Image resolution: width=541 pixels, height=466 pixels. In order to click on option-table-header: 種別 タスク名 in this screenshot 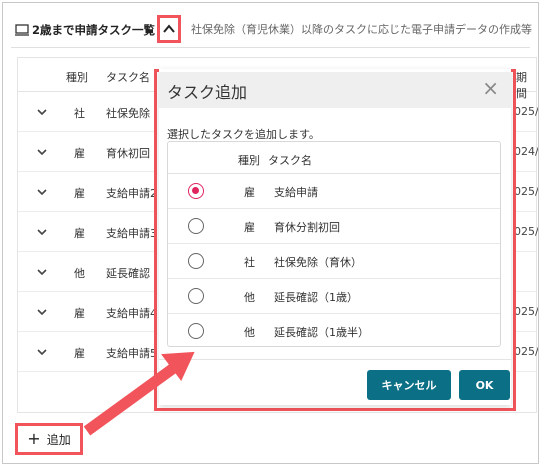, I will do `click(334, 158)`.